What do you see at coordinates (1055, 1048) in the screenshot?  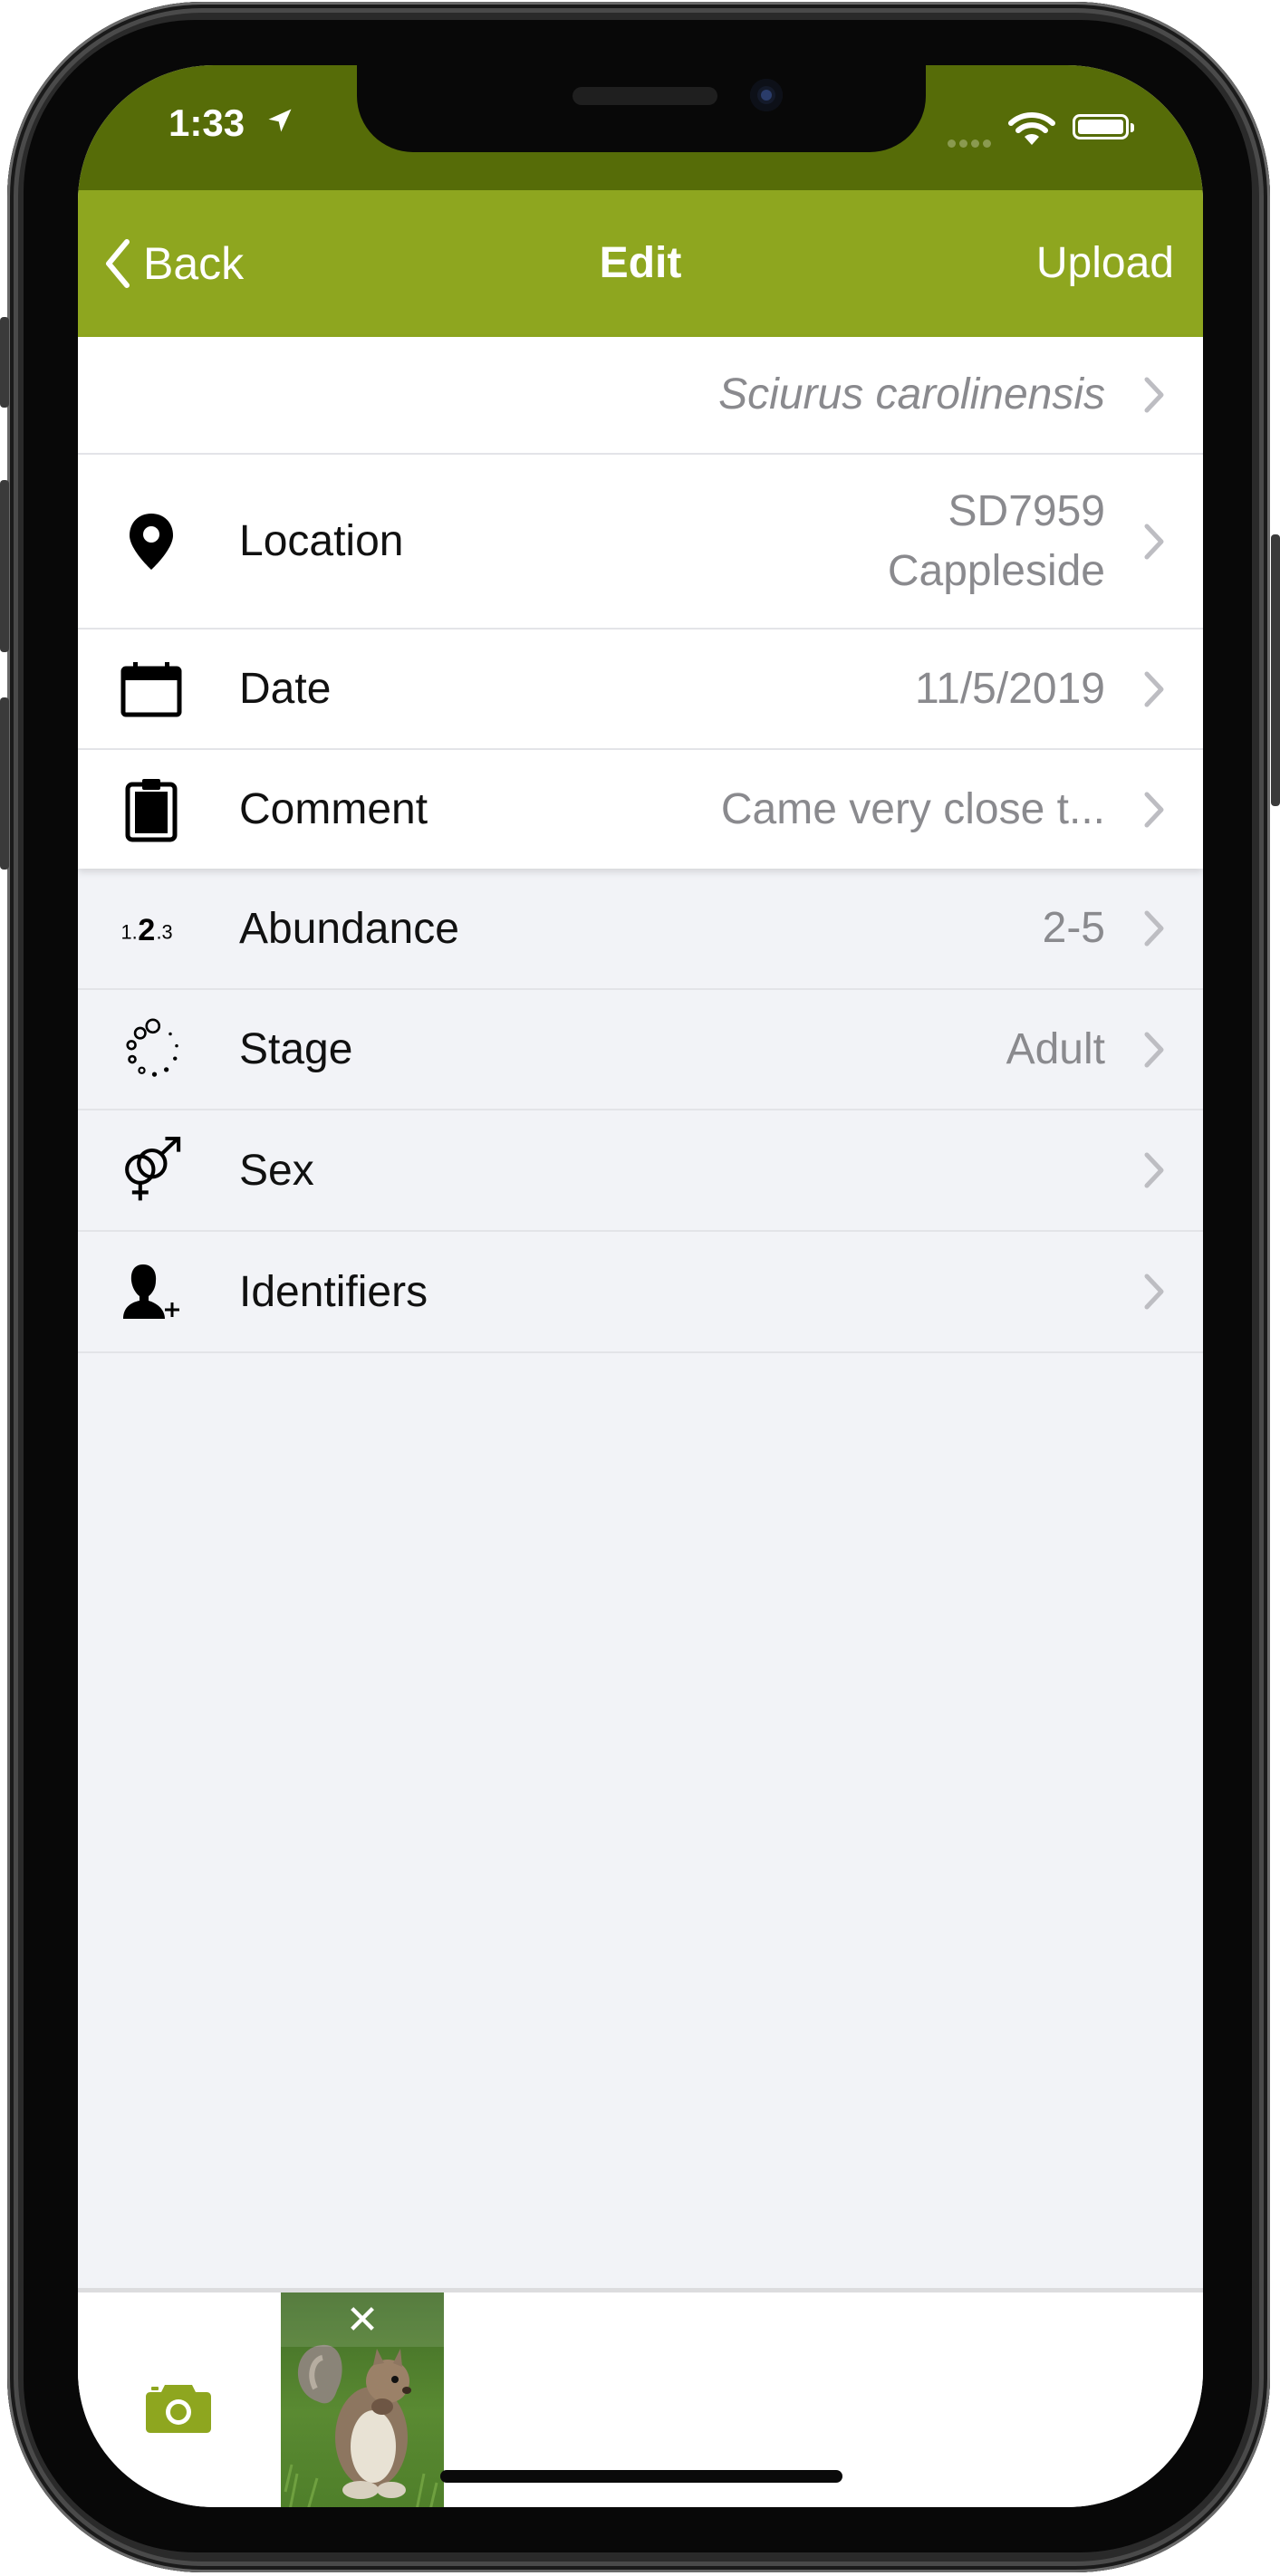 I see `stage-value: Adult` at bounding box center [1055, 1048].